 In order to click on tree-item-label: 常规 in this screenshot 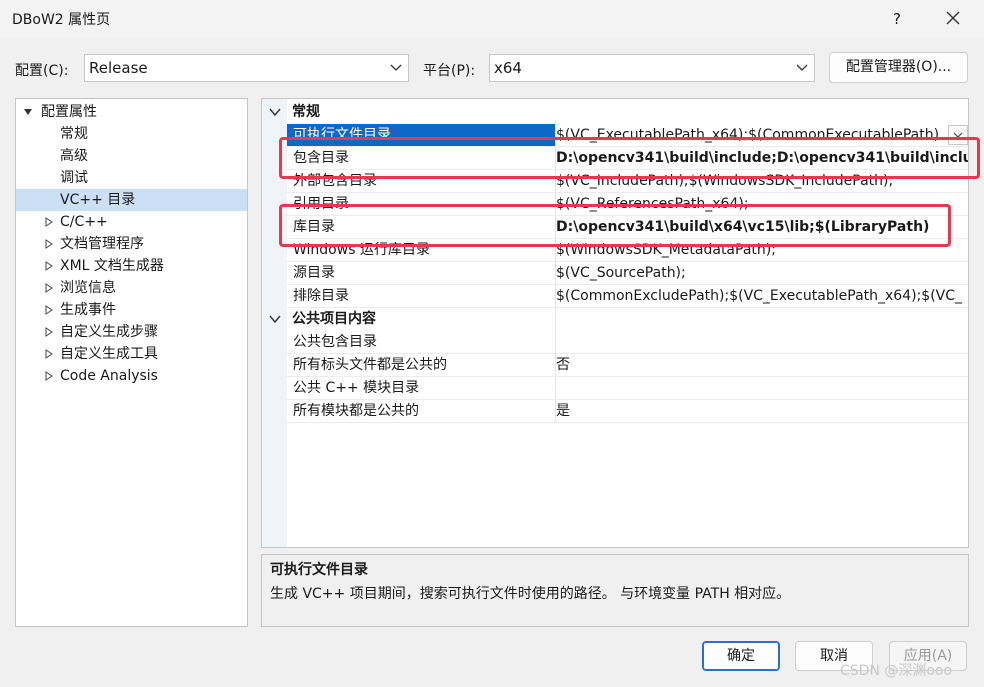, I will do `click(74, 134)`.